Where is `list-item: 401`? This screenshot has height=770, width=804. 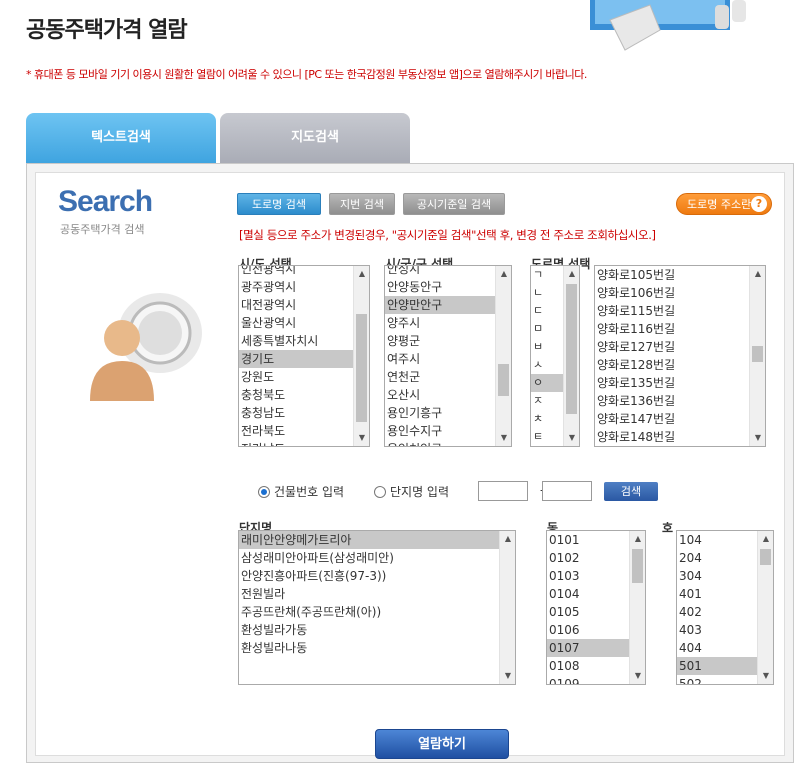 list-item: 401 is located at coordinates (717, 594).